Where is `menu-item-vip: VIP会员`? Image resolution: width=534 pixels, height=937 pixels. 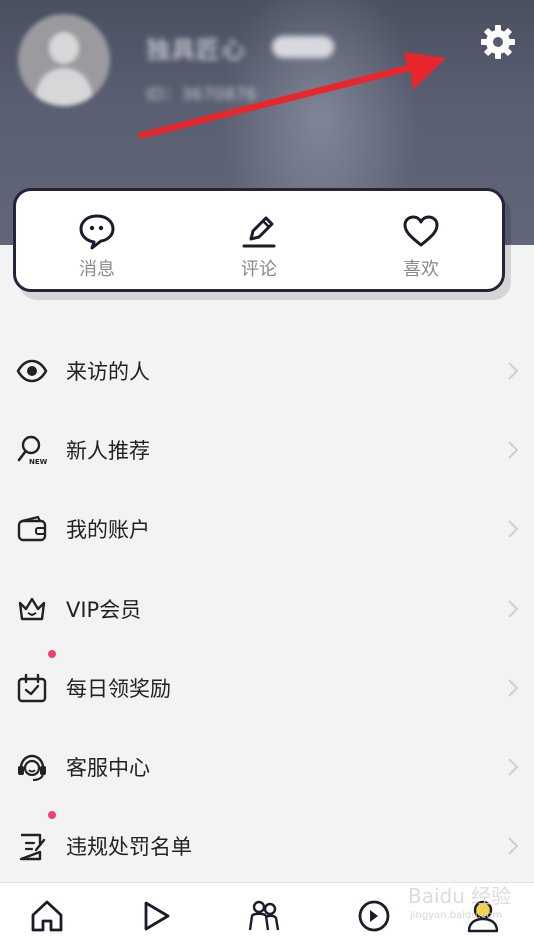 menu-item-vip: VIP会员 is located at coordinates (267, 608).